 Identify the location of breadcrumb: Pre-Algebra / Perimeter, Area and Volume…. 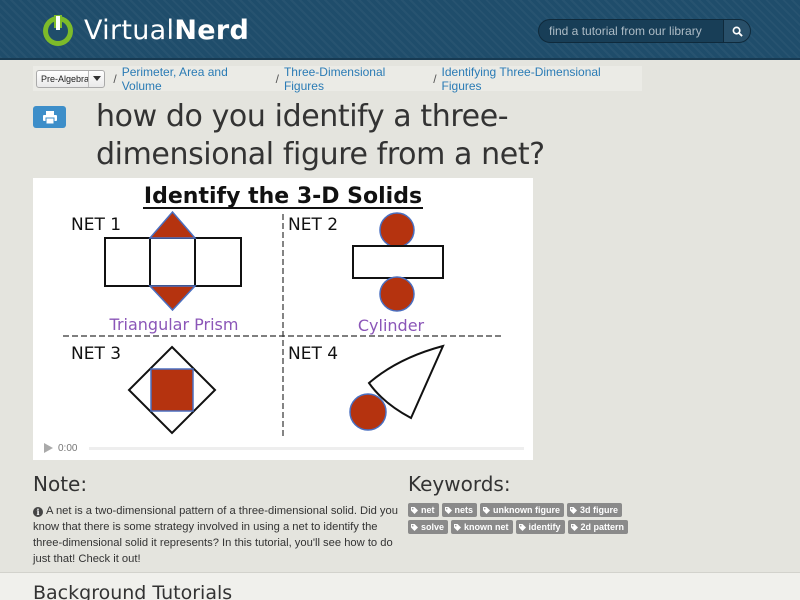
(337, 79).